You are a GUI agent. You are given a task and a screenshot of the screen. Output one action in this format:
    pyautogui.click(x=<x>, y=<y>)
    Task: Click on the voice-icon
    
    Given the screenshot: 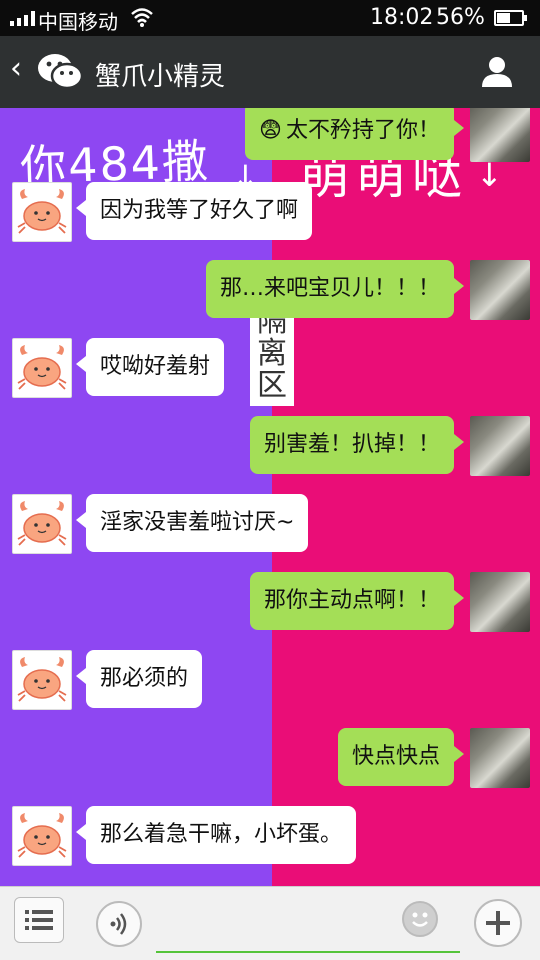 What is the action you would take?
    pyautogui.click(x=119, y=924)
    